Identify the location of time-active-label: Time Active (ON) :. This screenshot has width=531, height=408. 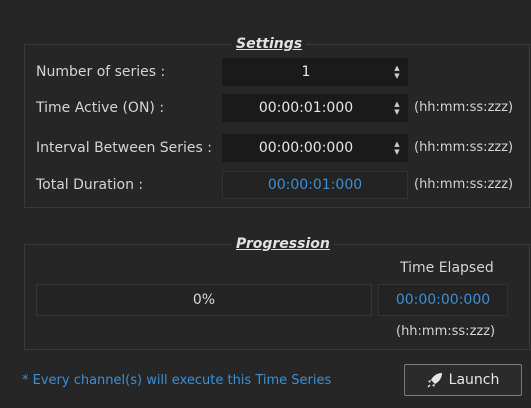
(100, 108).